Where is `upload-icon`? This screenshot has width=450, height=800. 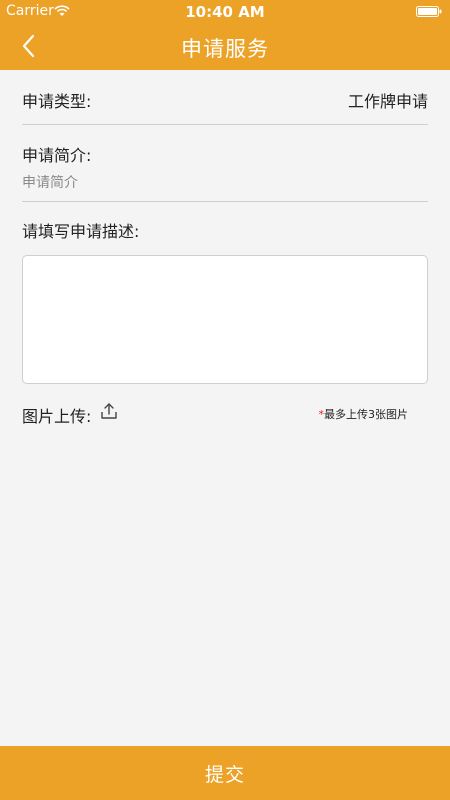
upload-icon is located at coordinates (109, 411).